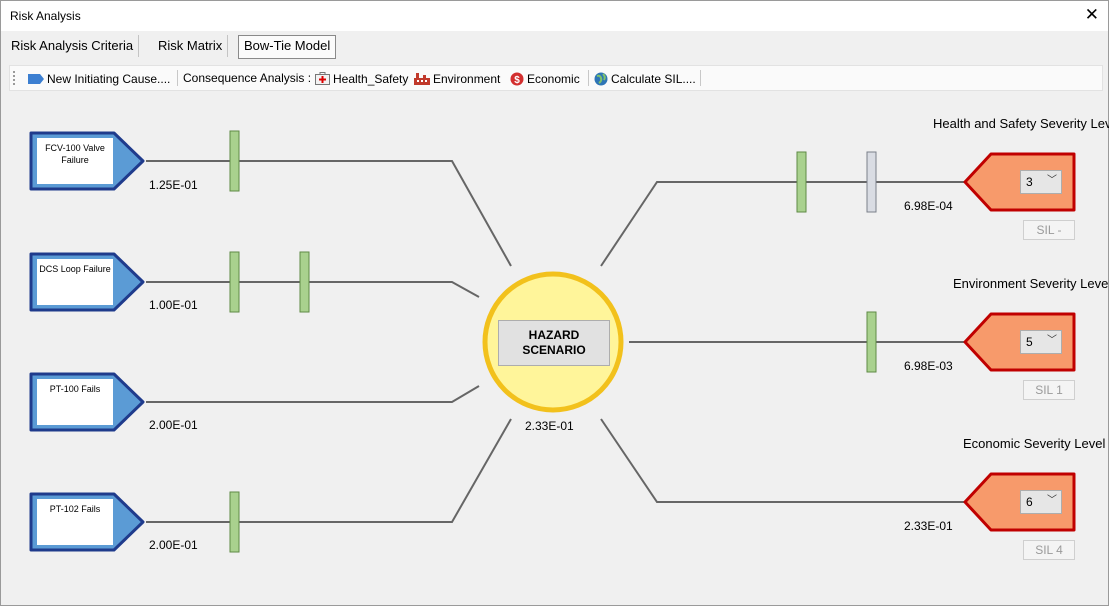 This screenshot has height=606, width=1109. What do you see at coordinates (329, 213) in the screenshot?
I see `cause-1-line` at bounding box center [329, 213].